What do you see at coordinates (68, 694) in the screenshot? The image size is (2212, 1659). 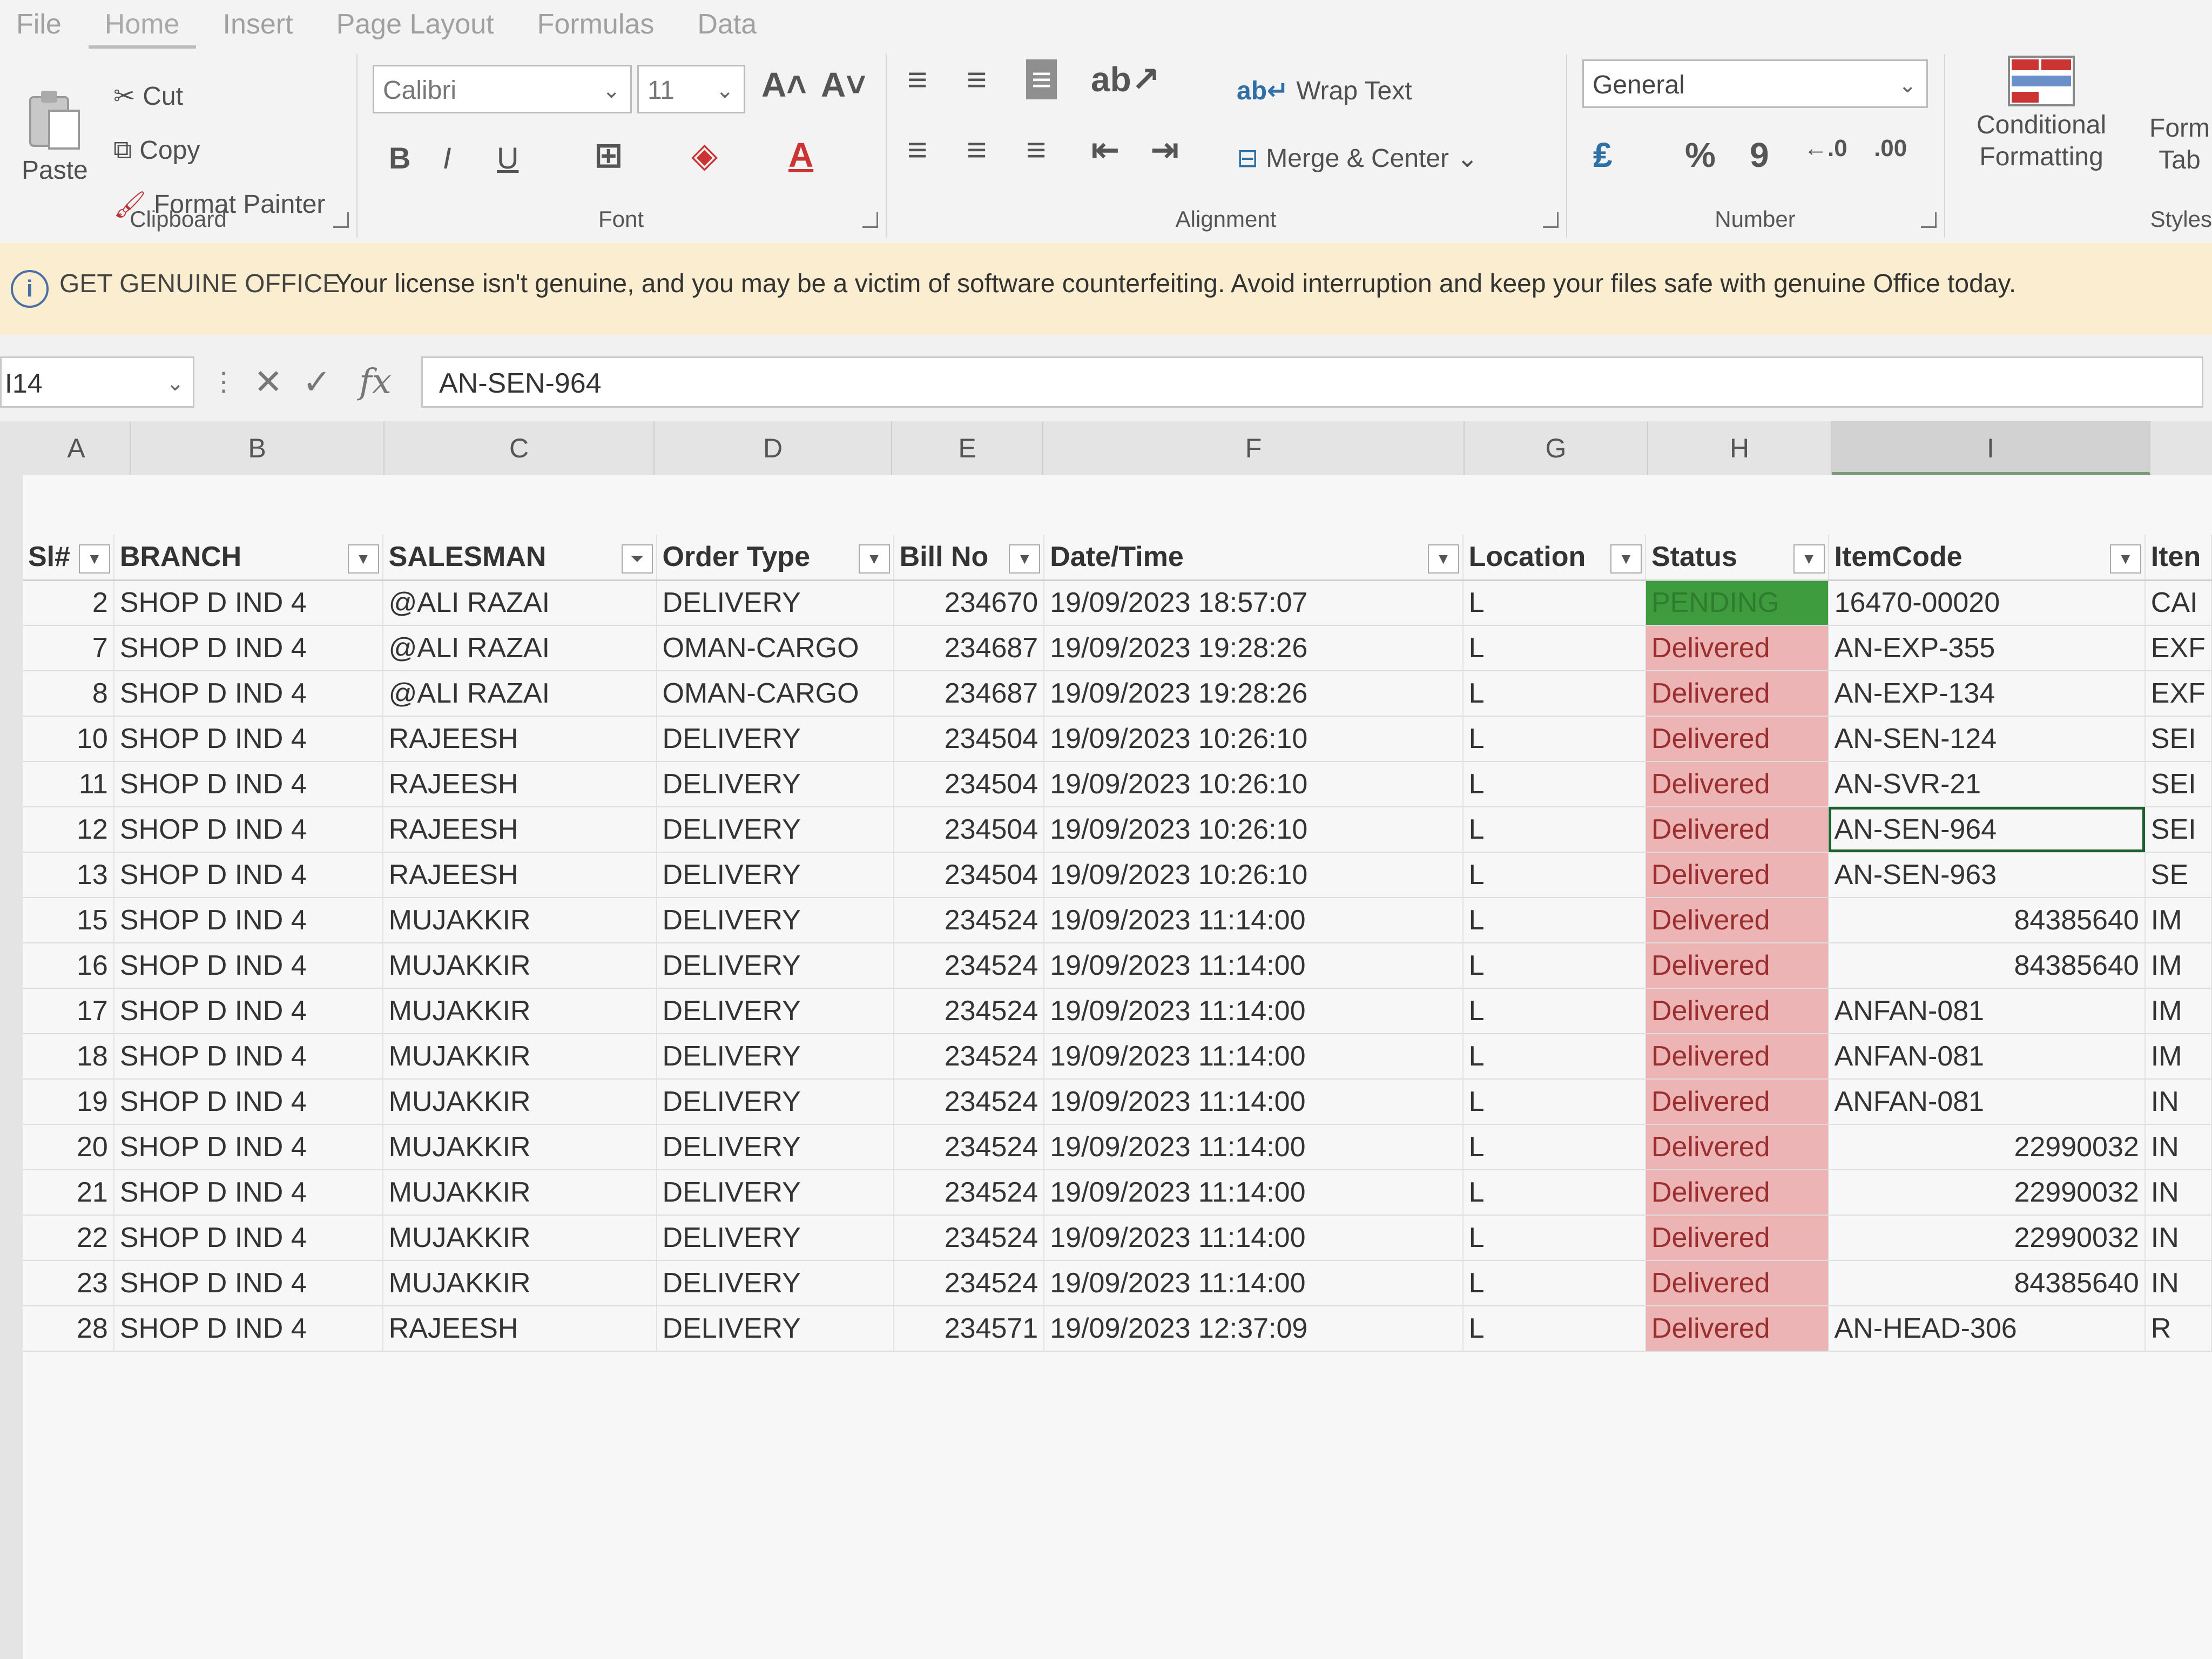 I see `sl-cell: 8` at bounding box center [68, 694].